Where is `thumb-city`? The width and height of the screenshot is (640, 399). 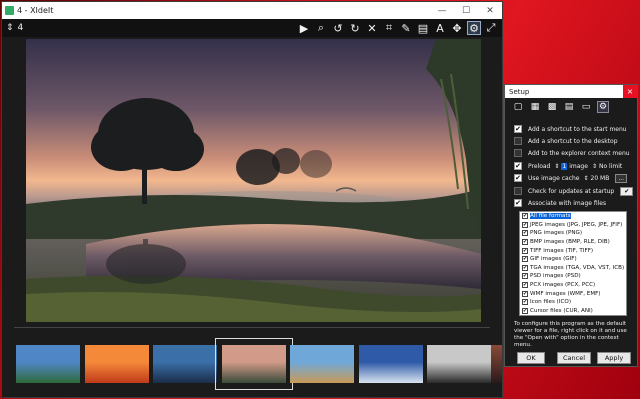
thumb-city is located at coordinates (322, 364).